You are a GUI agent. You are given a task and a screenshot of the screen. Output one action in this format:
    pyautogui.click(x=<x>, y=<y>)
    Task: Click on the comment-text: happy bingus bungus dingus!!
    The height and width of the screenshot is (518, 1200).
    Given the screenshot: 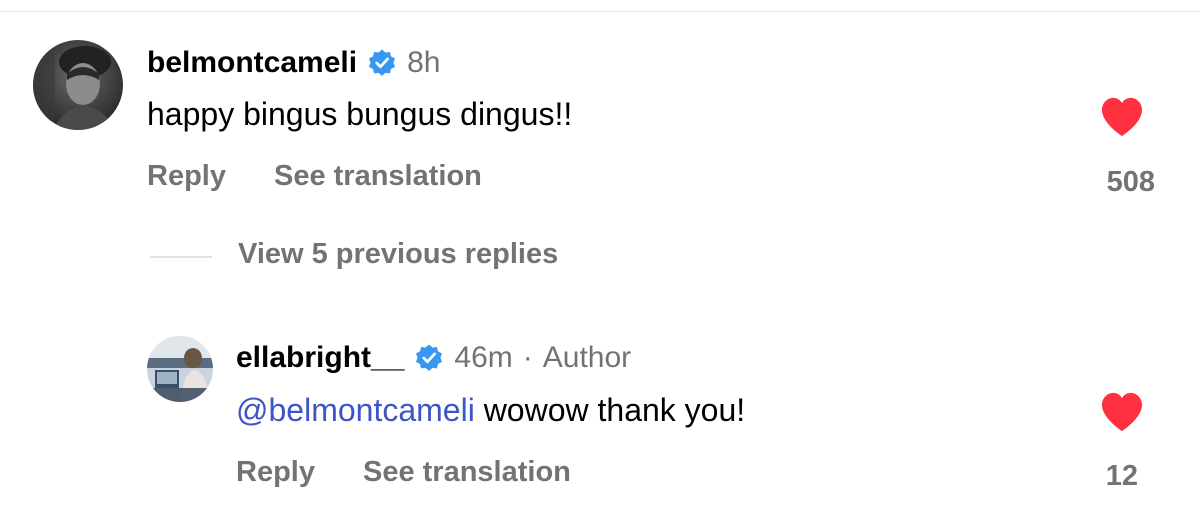 What is the action you would take?
    pyautogui.click(x=360, y=114)
    